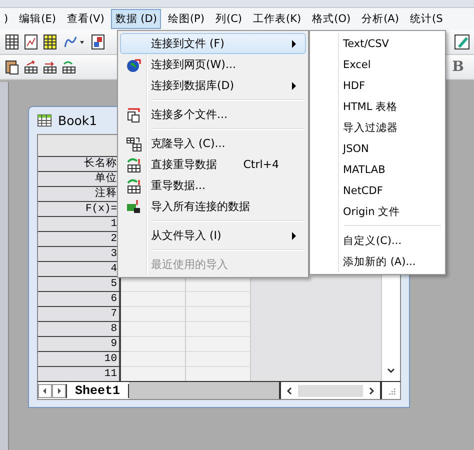  What do you see at coordinates (213, 235) in the screenshot?
I see `menu-item: 从文件导入 (I)` at bounding box center [213, 235].